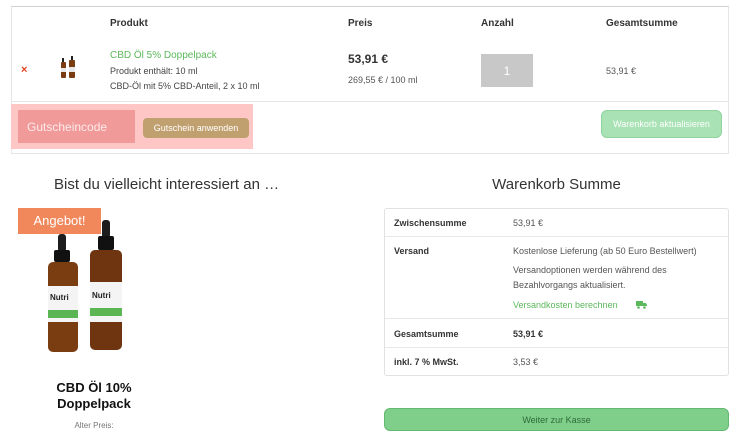 This screenshot has height=431, width=740. What do you see at coordinates (383, 80) in the screenshot?
I see `item-unit-price: 269,55 € / 100 ml` at bounding box center [383, 80].